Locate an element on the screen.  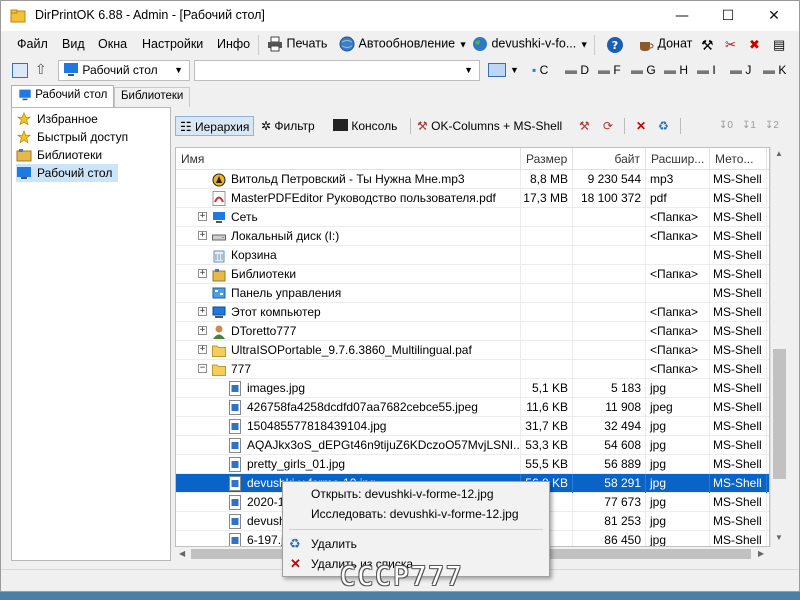
column-size-header: Размер is located at coordinates (547, 159).